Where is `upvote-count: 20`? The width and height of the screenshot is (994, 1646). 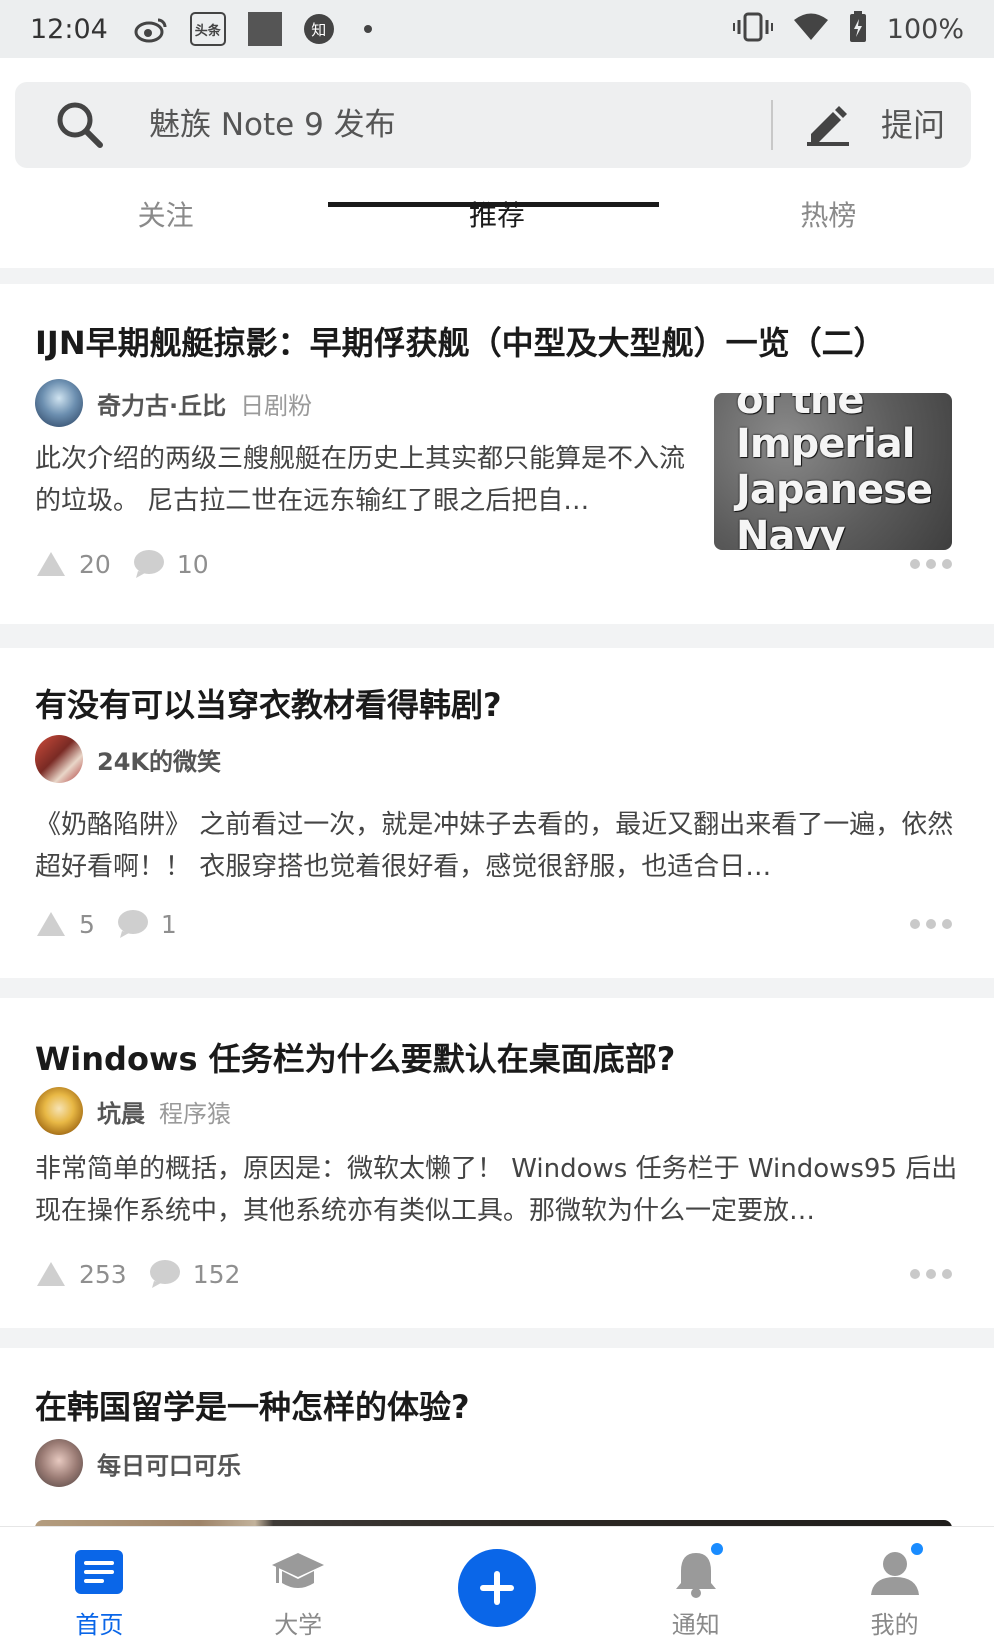 upvote-count: 20 is located at coordinates (95, 564).